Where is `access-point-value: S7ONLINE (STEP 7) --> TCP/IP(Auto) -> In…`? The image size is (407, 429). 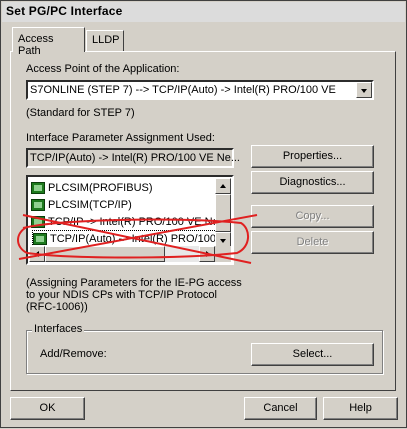
access-point-value: S7ONLINE (STEP 7) --> TCP/IP(Auto) -> In… is located at coordinates (183, 90).